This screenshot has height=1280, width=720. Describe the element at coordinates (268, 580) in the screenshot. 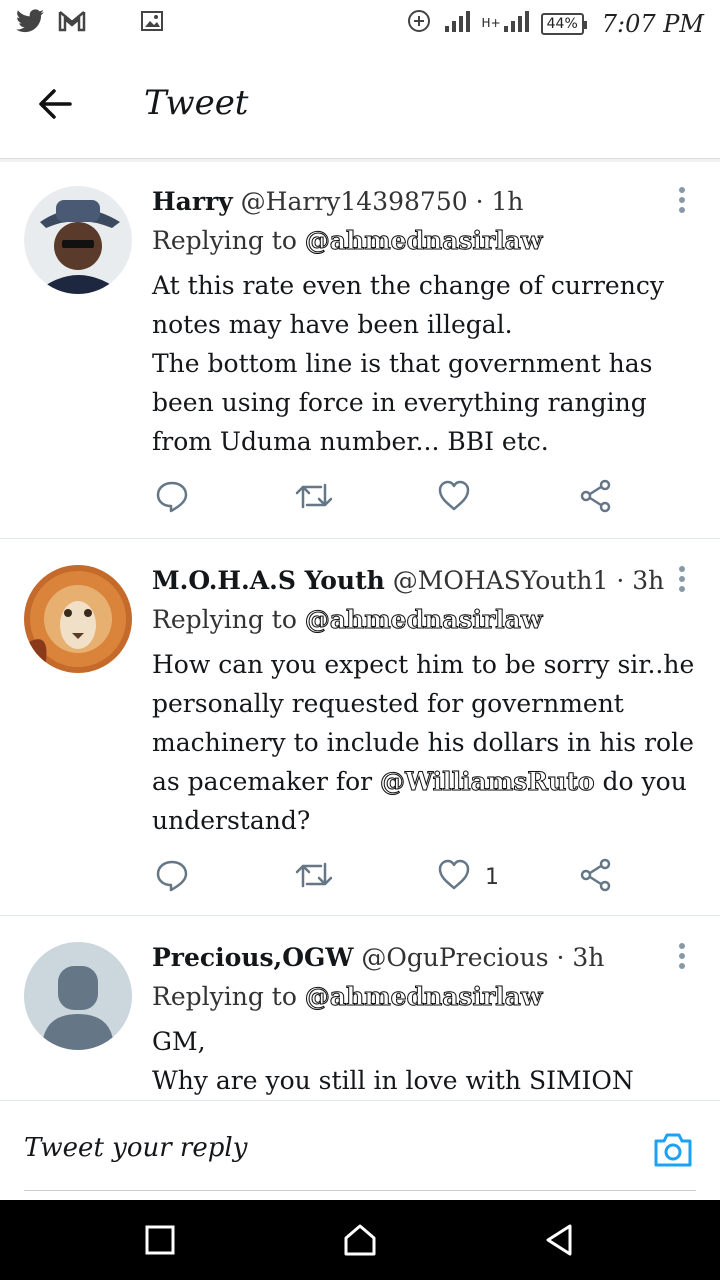

I see `tweet-author: M.O.H.A.S Youth` at that location.